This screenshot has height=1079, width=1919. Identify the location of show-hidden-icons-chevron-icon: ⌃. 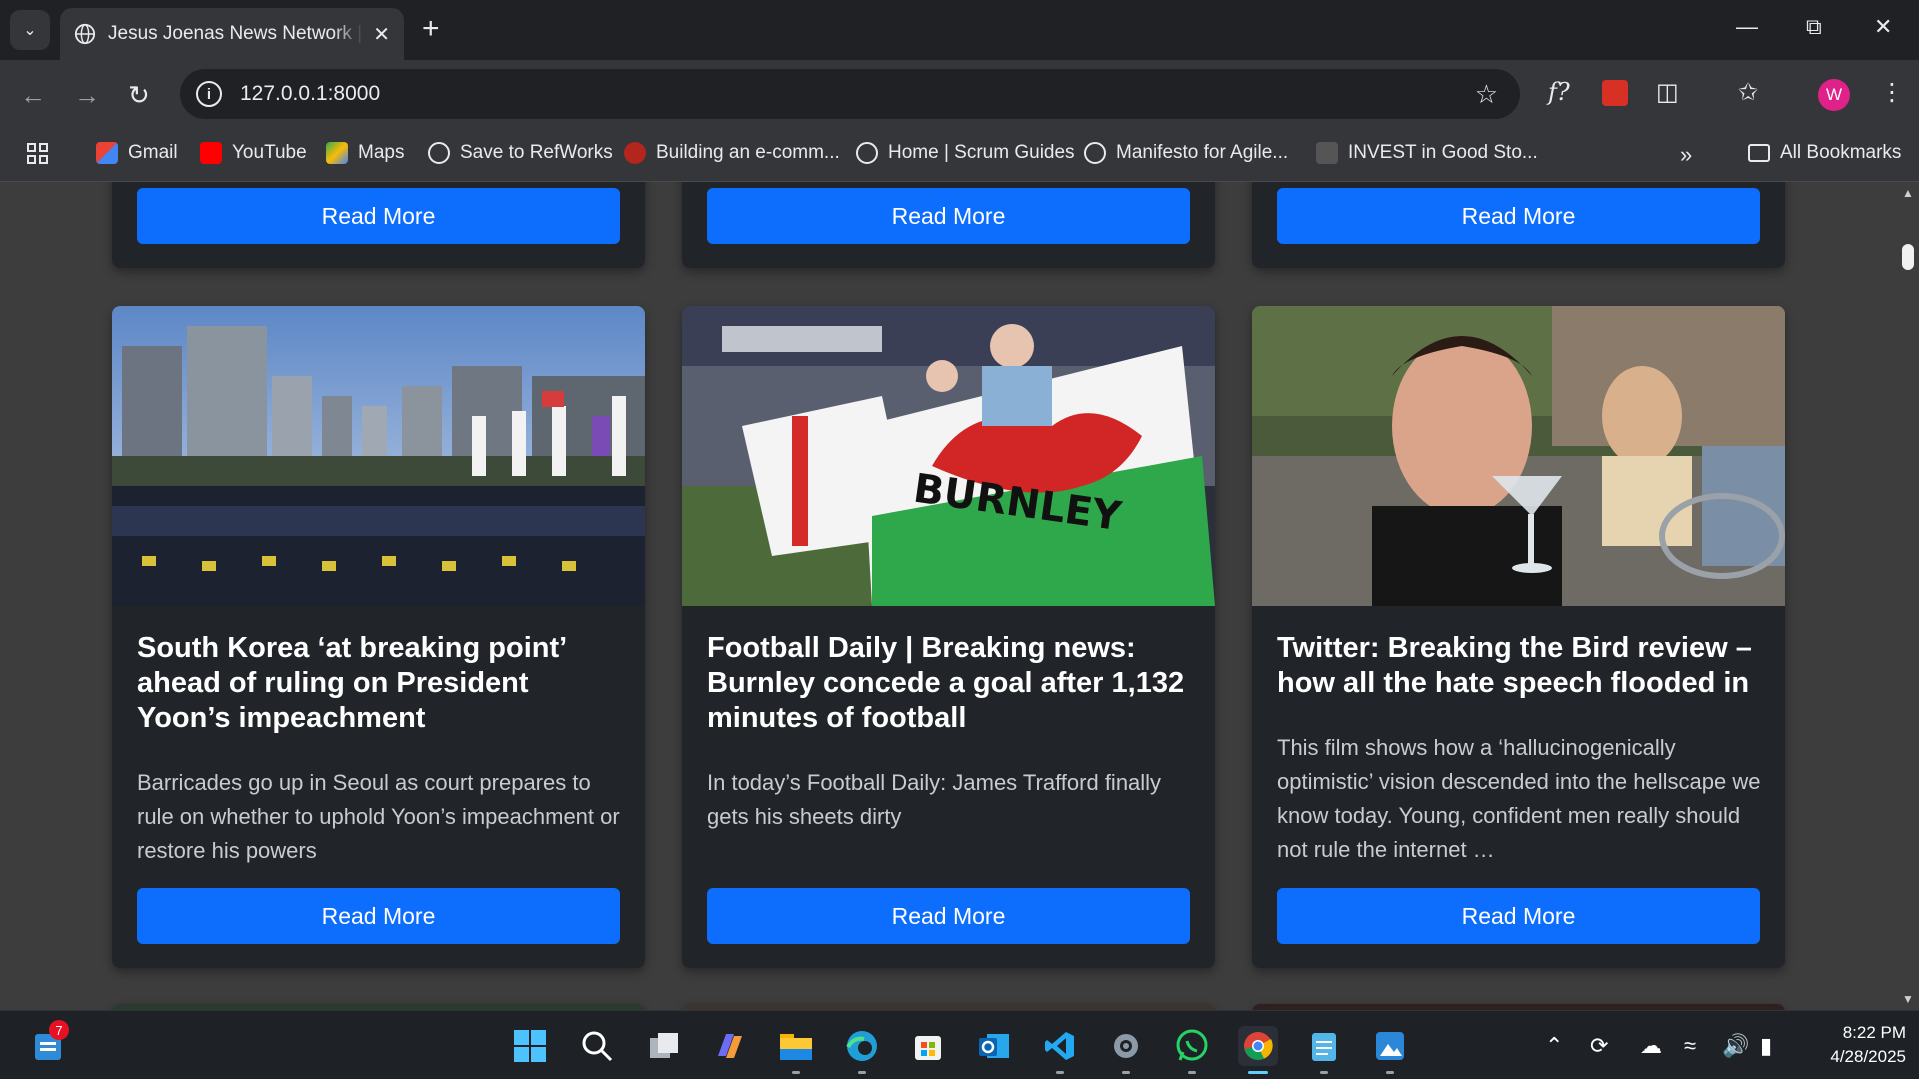
(1554, 1046).